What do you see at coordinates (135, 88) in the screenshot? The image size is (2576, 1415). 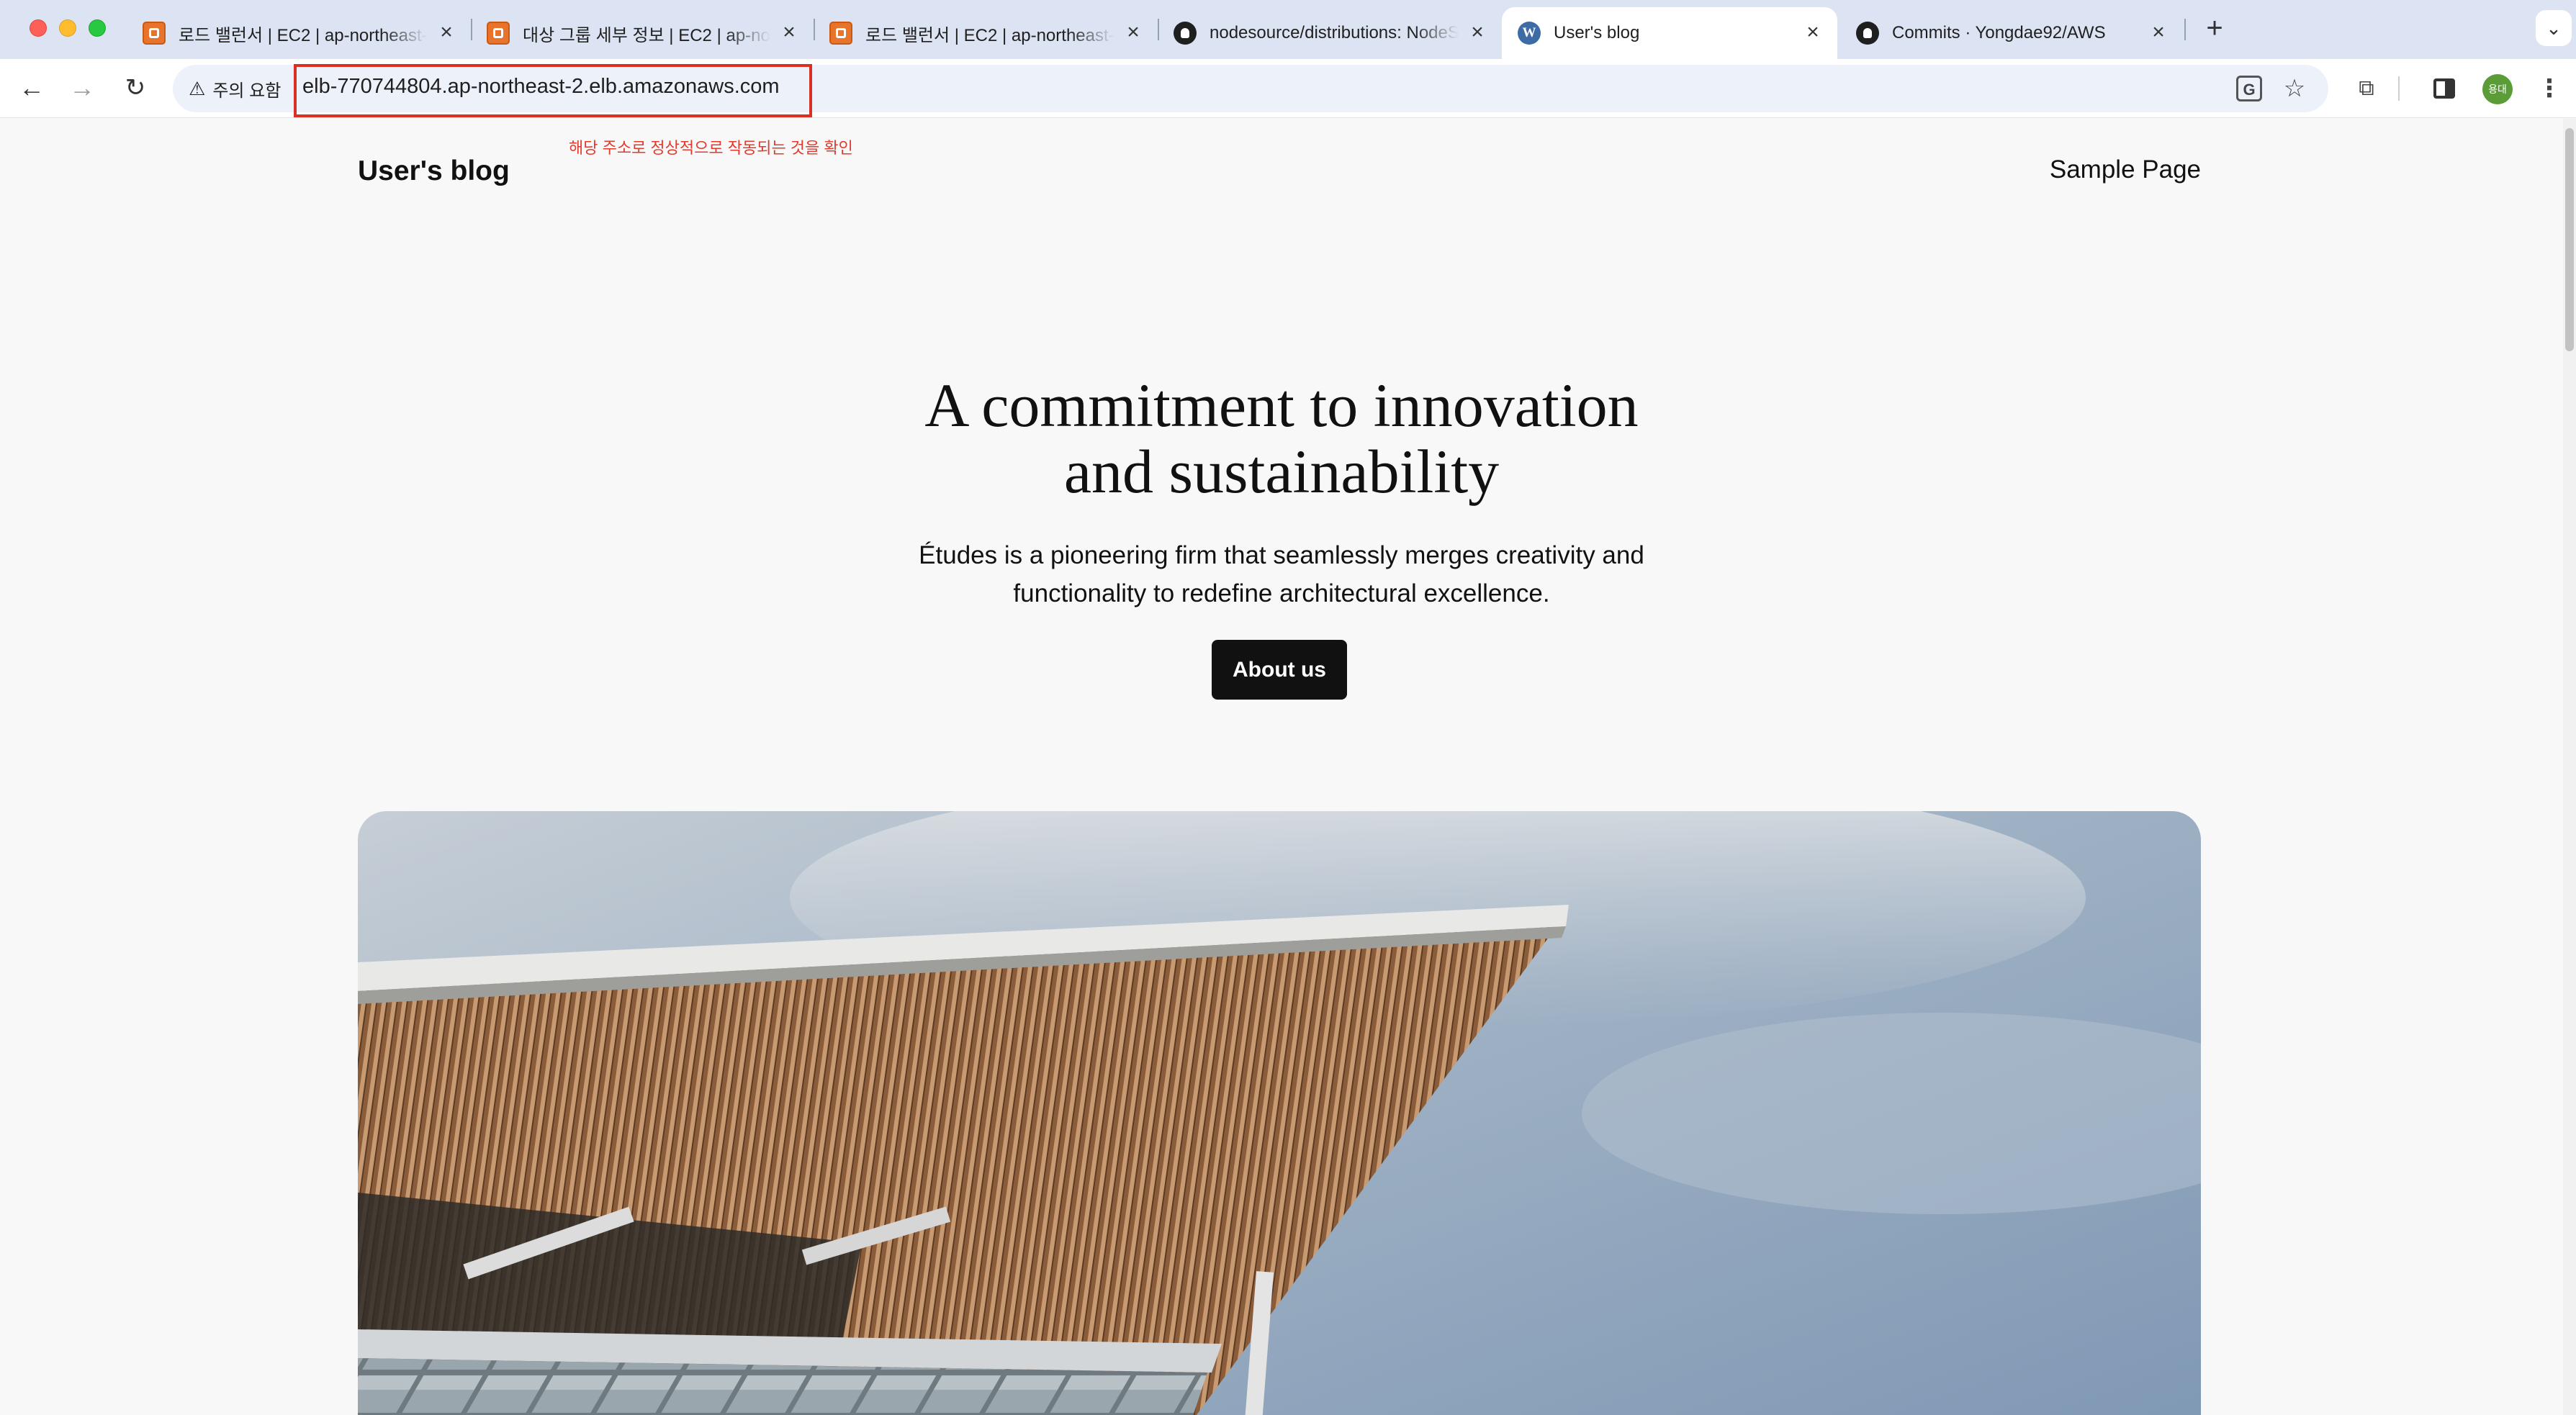 I see `reload-button: ↻` at bounding box center [135, 88].